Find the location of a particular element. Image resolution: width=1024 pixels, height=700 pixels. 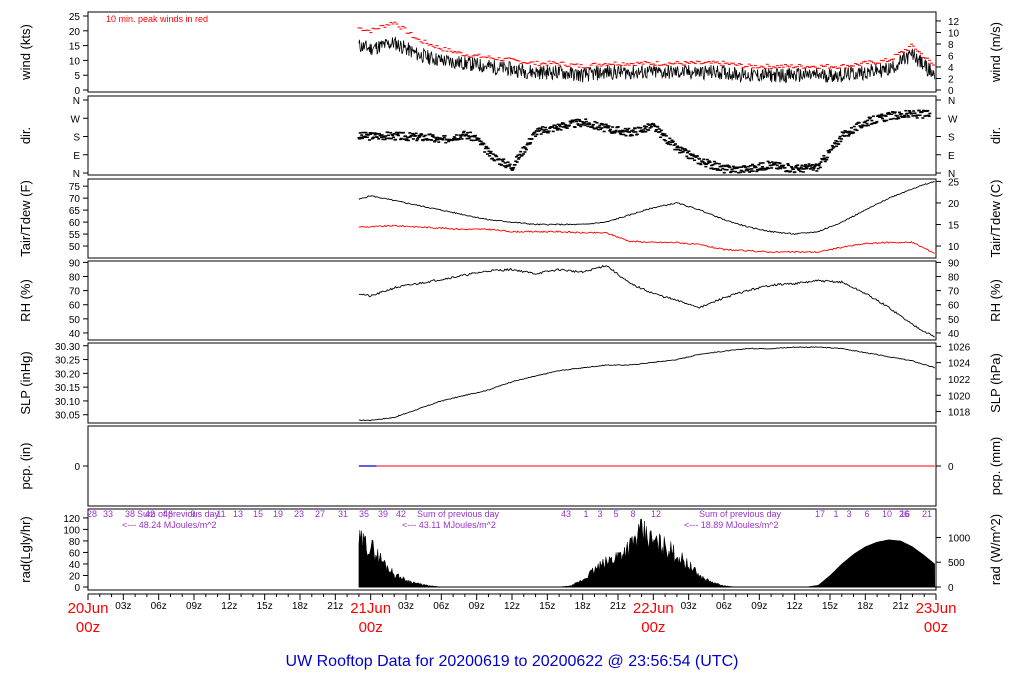

rh-right-tick-label: 80 is located at coordinates (954, 278).